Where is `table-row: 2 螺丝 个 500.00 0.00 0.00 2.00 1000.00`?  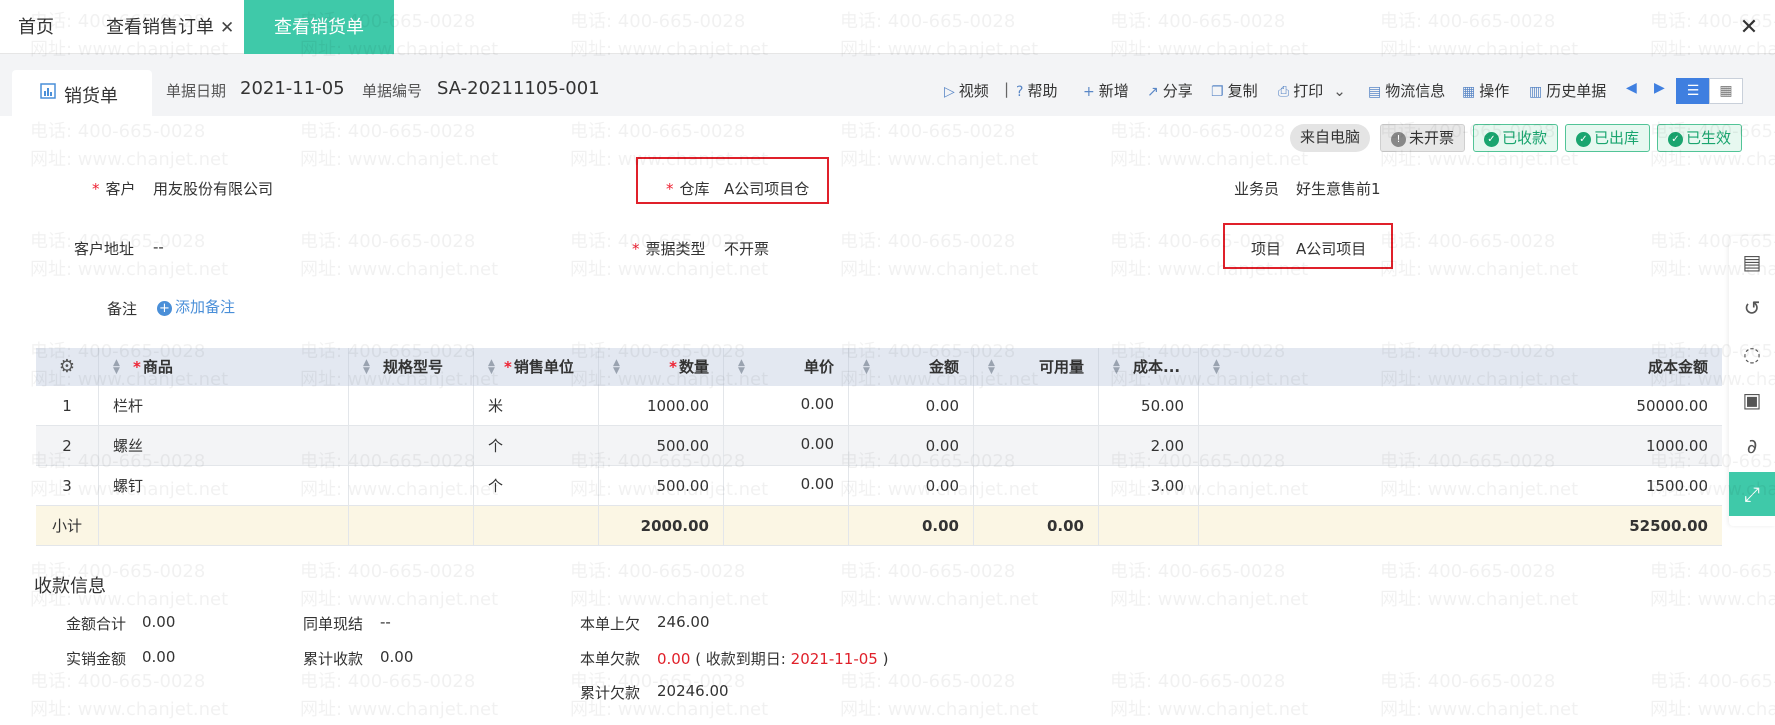 table-row: 2 螺丝 个 500.00 0.00 0.00 2.00 1000.00 is located at coordinates (879, 446).